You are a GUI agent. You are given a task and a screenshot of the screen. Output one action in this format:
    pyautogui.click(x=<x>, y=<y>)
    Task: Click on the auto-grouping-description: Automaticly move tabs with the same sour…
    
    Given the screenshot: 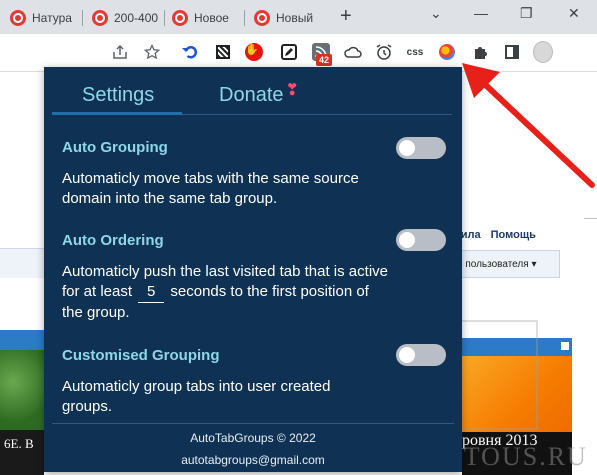 What is the action you would take?
    pyautogui.click(x=210, y=188)
    